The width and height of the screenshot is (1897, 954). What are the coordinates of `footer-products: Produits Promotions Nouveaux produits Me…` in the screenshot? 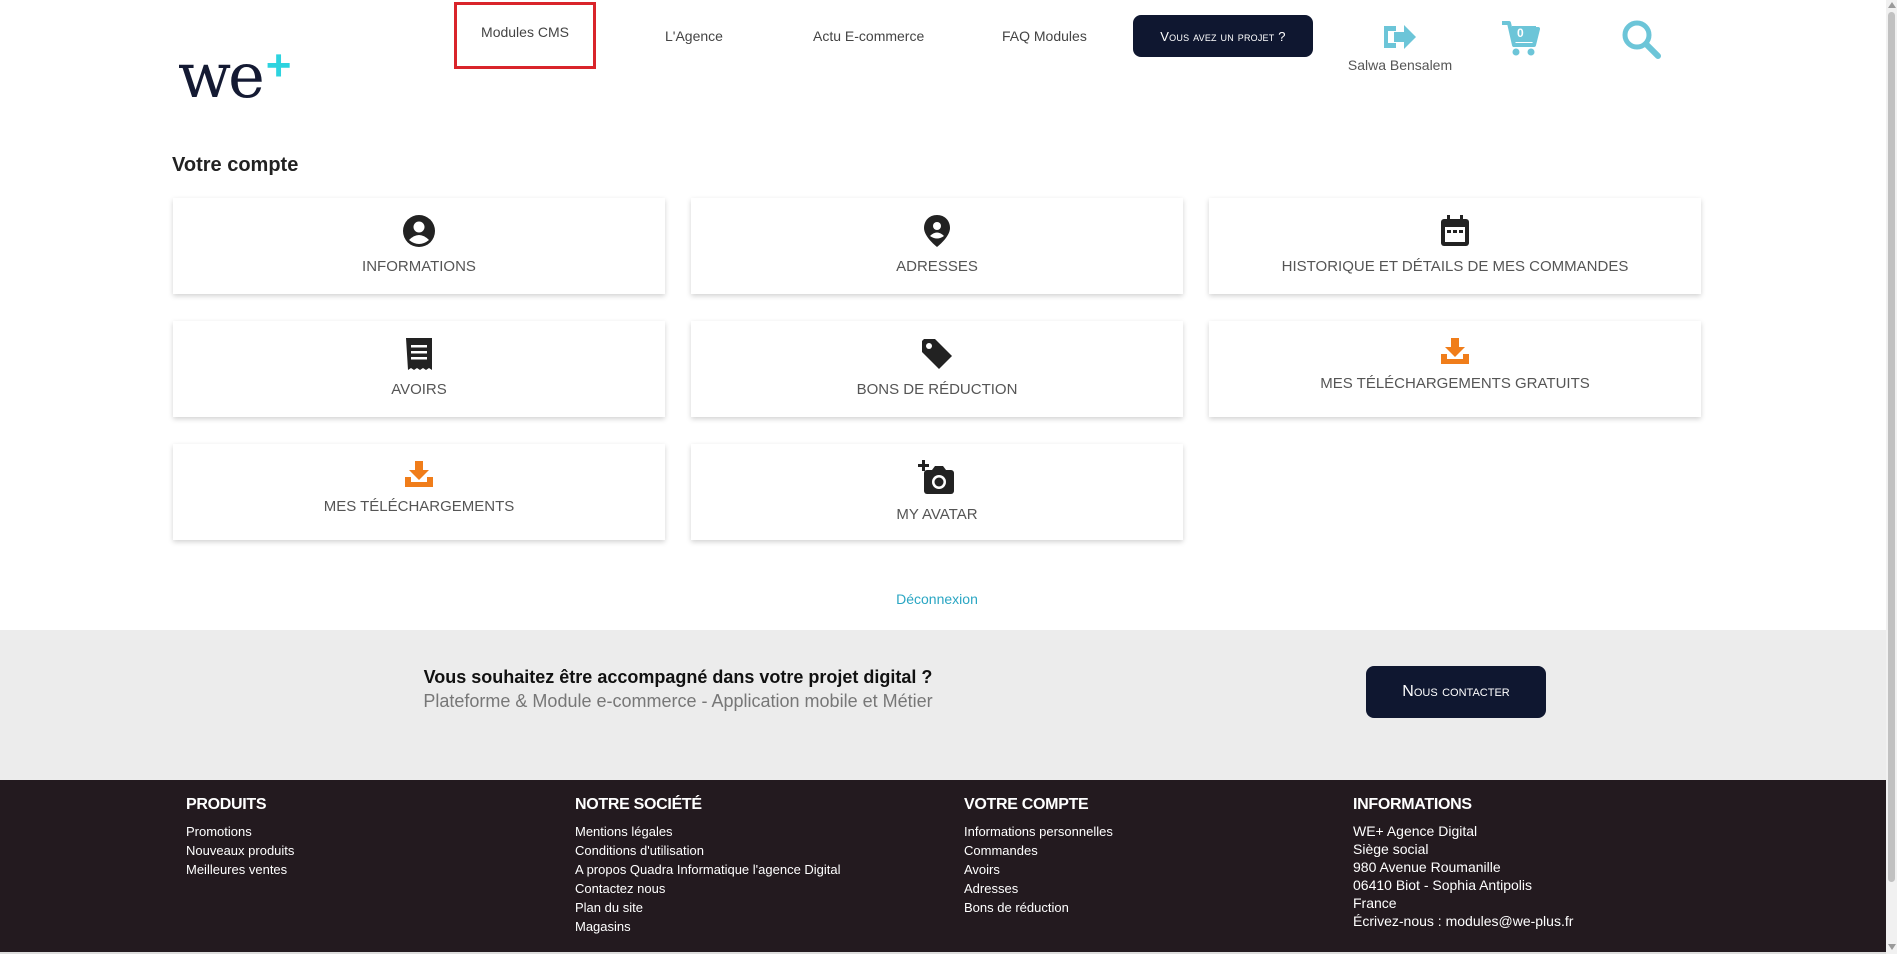 It's located at (240, 837).